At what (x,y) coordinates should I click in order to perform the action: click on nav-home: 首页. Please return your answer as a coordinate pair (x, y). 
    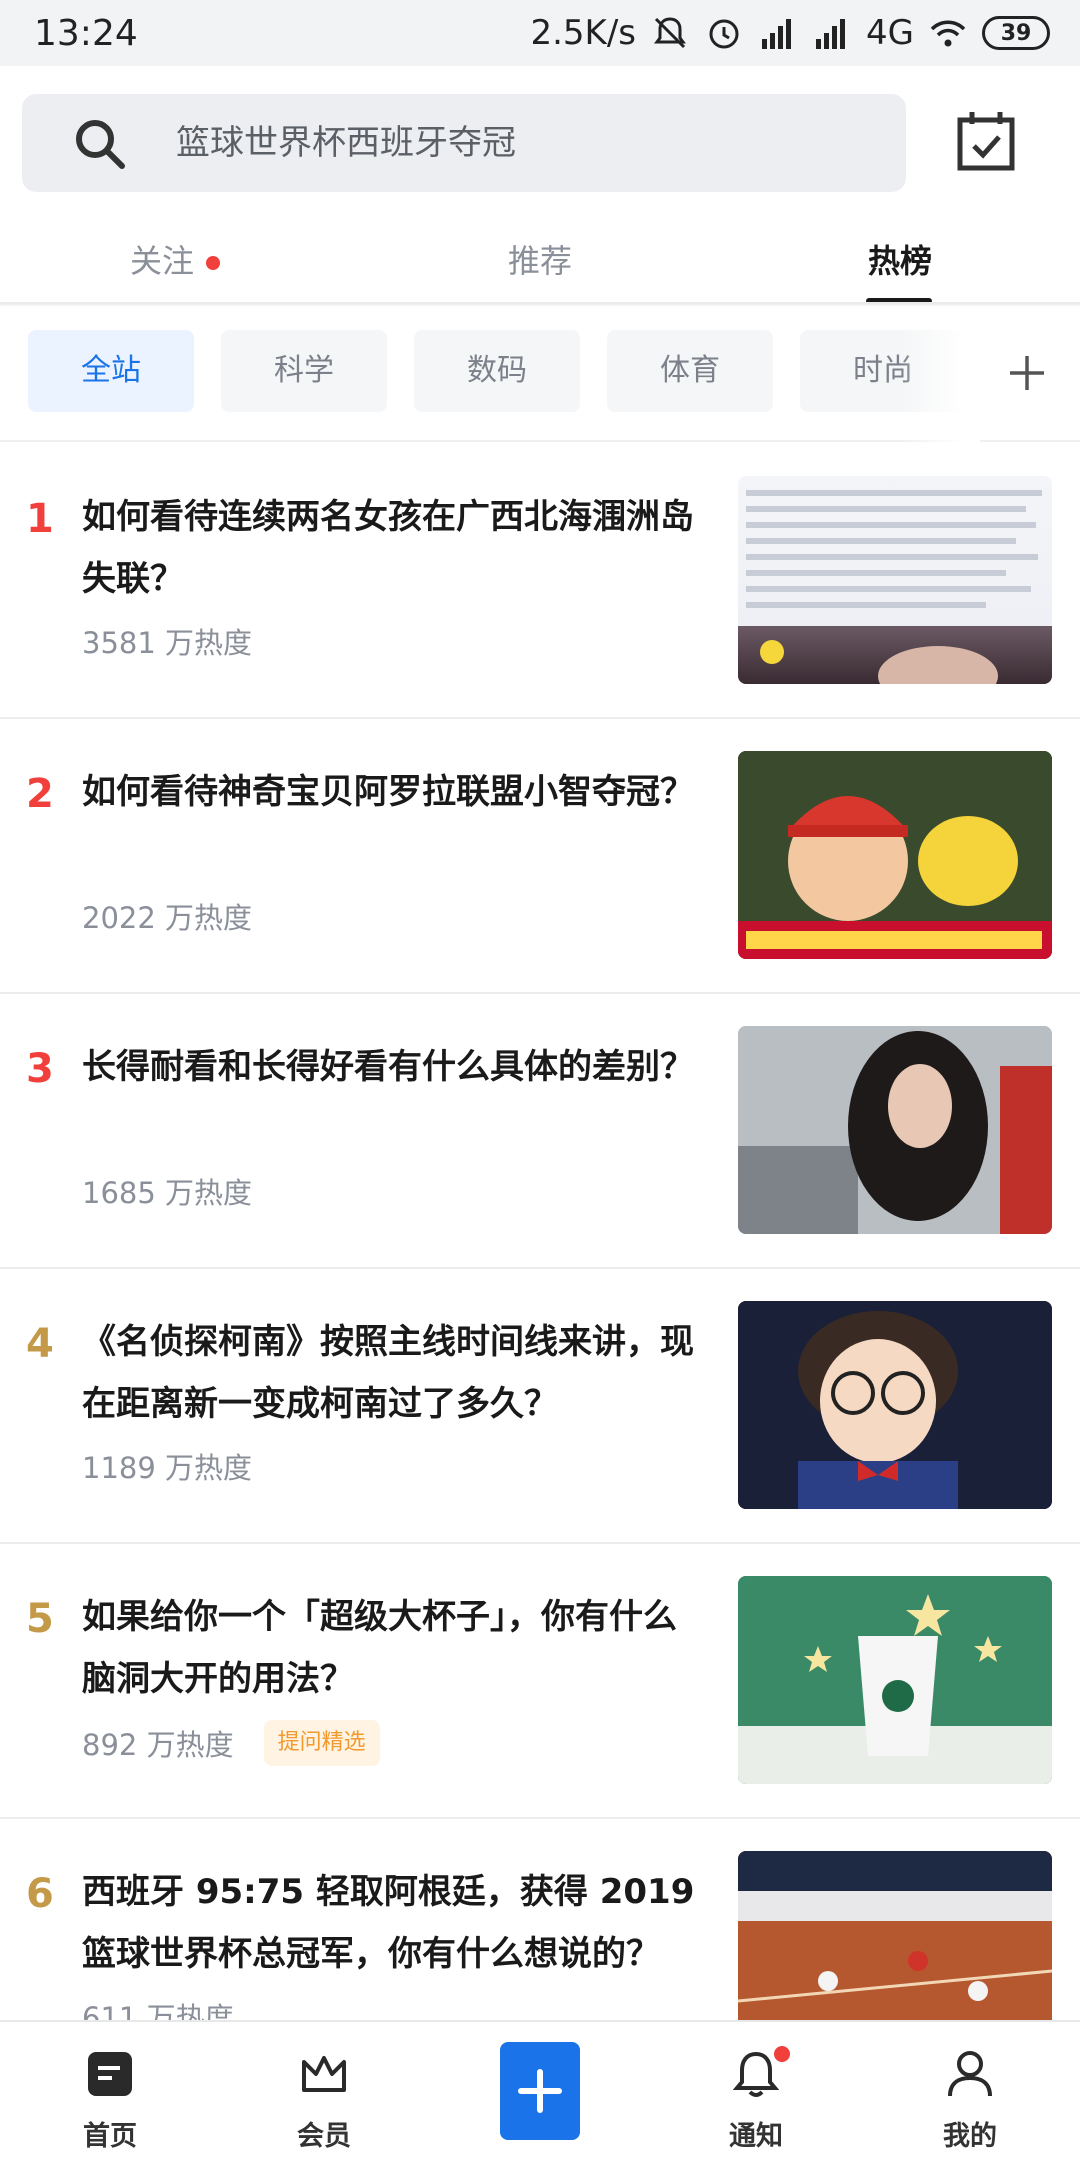
    Looking at the image, I should click on (110, 2091).